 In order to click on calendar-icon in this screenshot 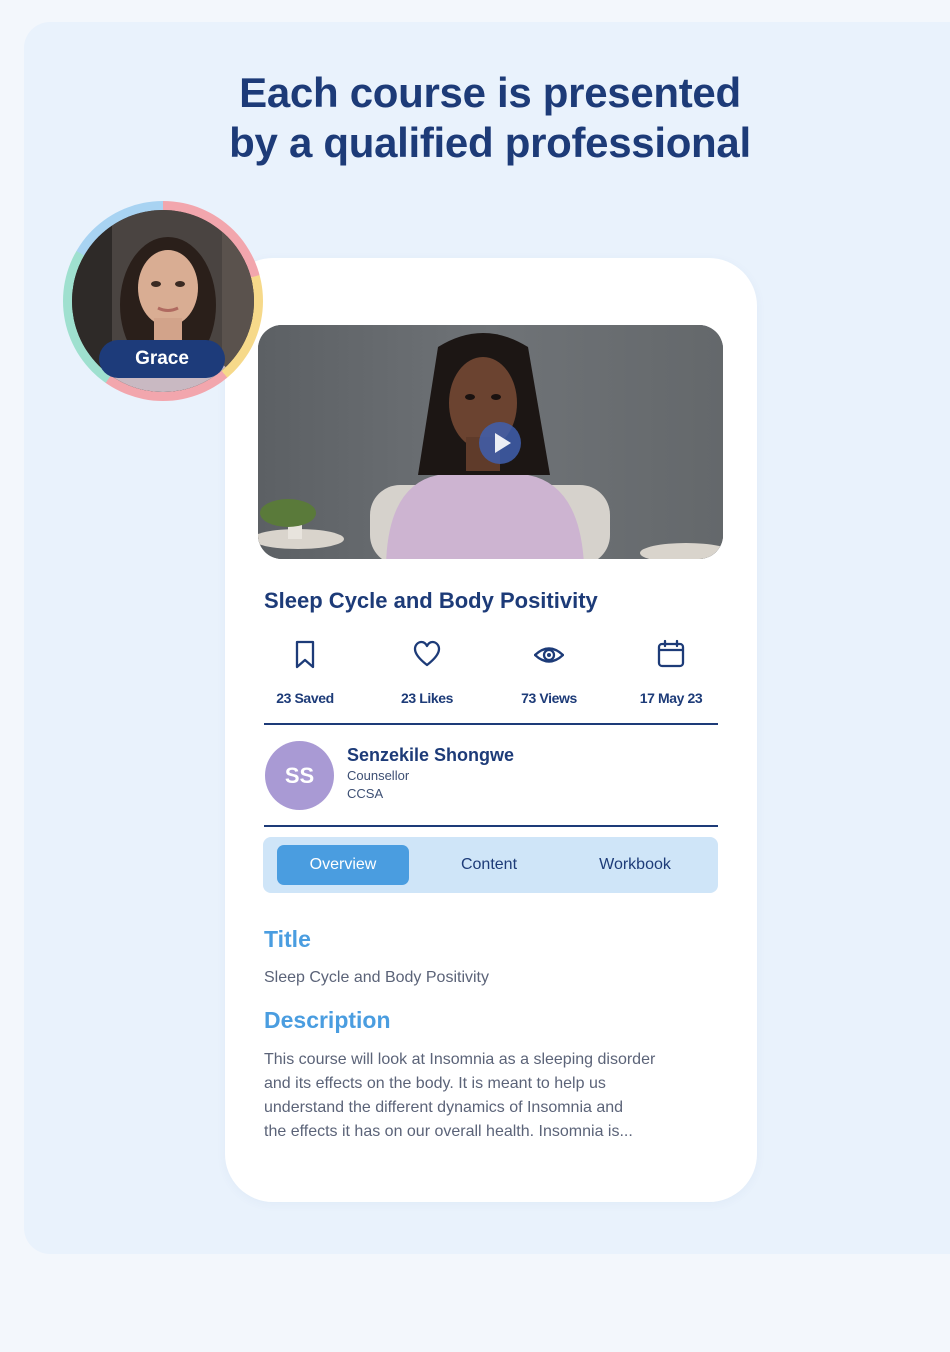, I will do `click(671, 653)`.